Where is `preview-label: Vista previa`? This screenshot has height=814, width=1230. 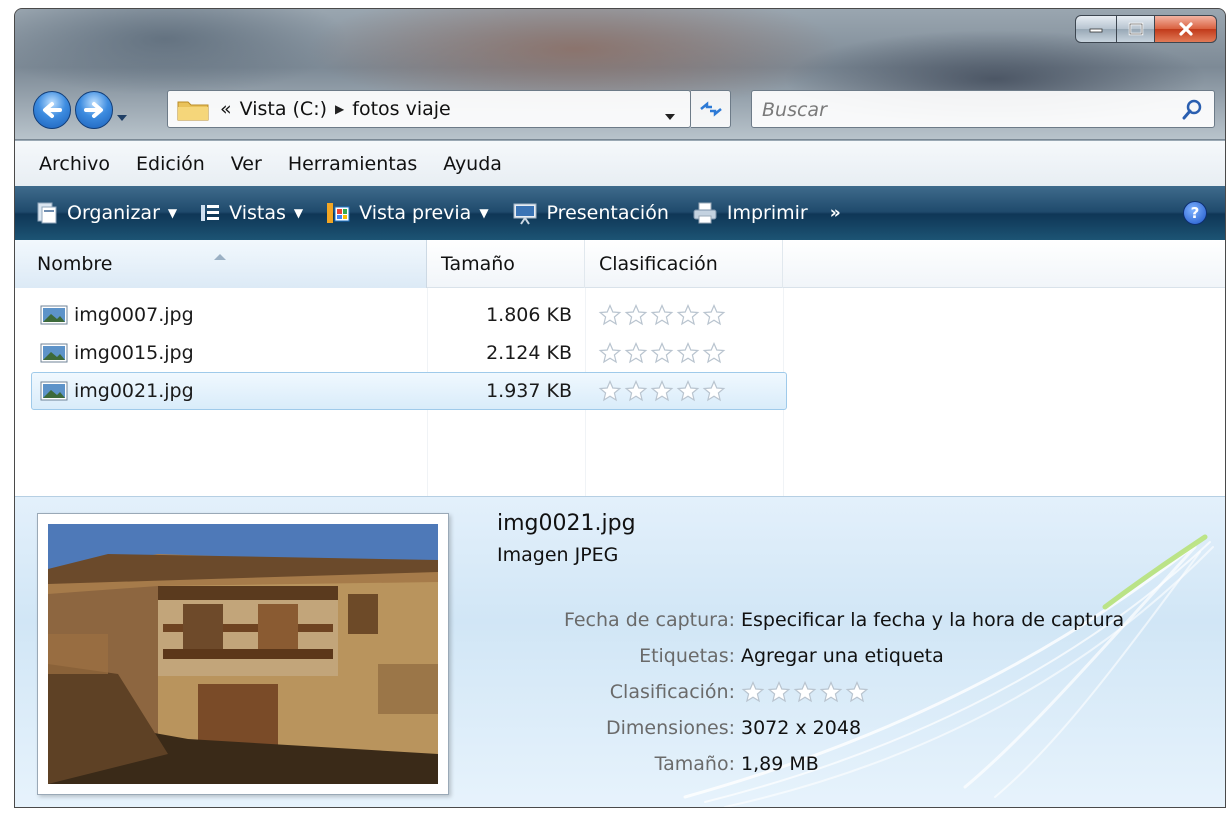
preview-label: Vista previa is located at coordinates (415, 213).